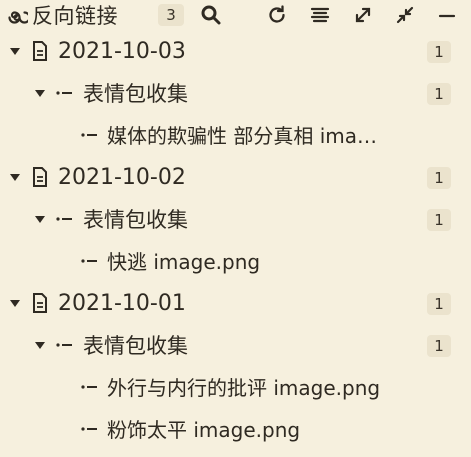  Describe the element at coordinates (171, 15) in the screenshot. I see `backlink-count-badge: 3` at that location.